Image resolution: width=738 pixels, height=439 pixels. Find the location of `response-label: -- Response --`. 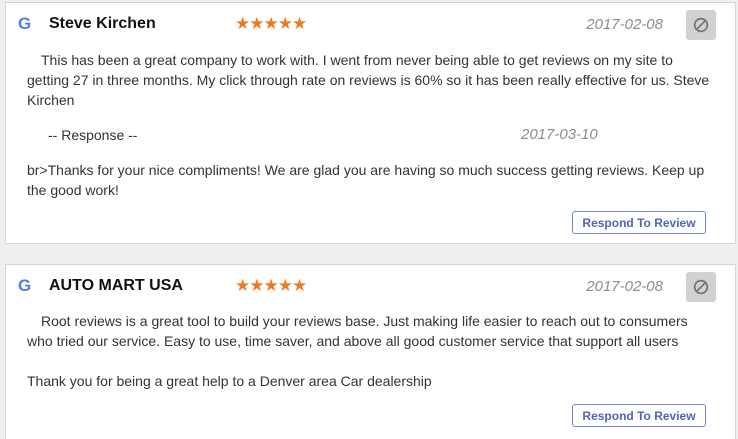

response-label: -- Response -- is located at coordinates (93, 135).